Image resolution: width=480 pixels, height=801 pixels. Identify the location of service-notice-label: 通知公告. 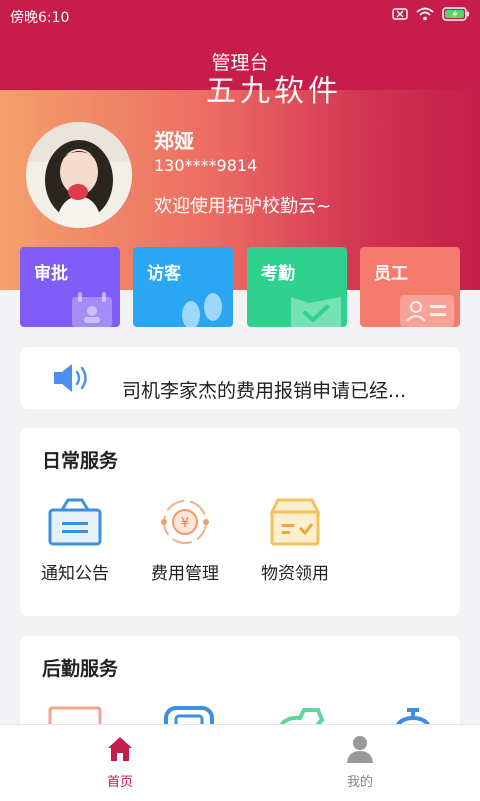
(75, 574).